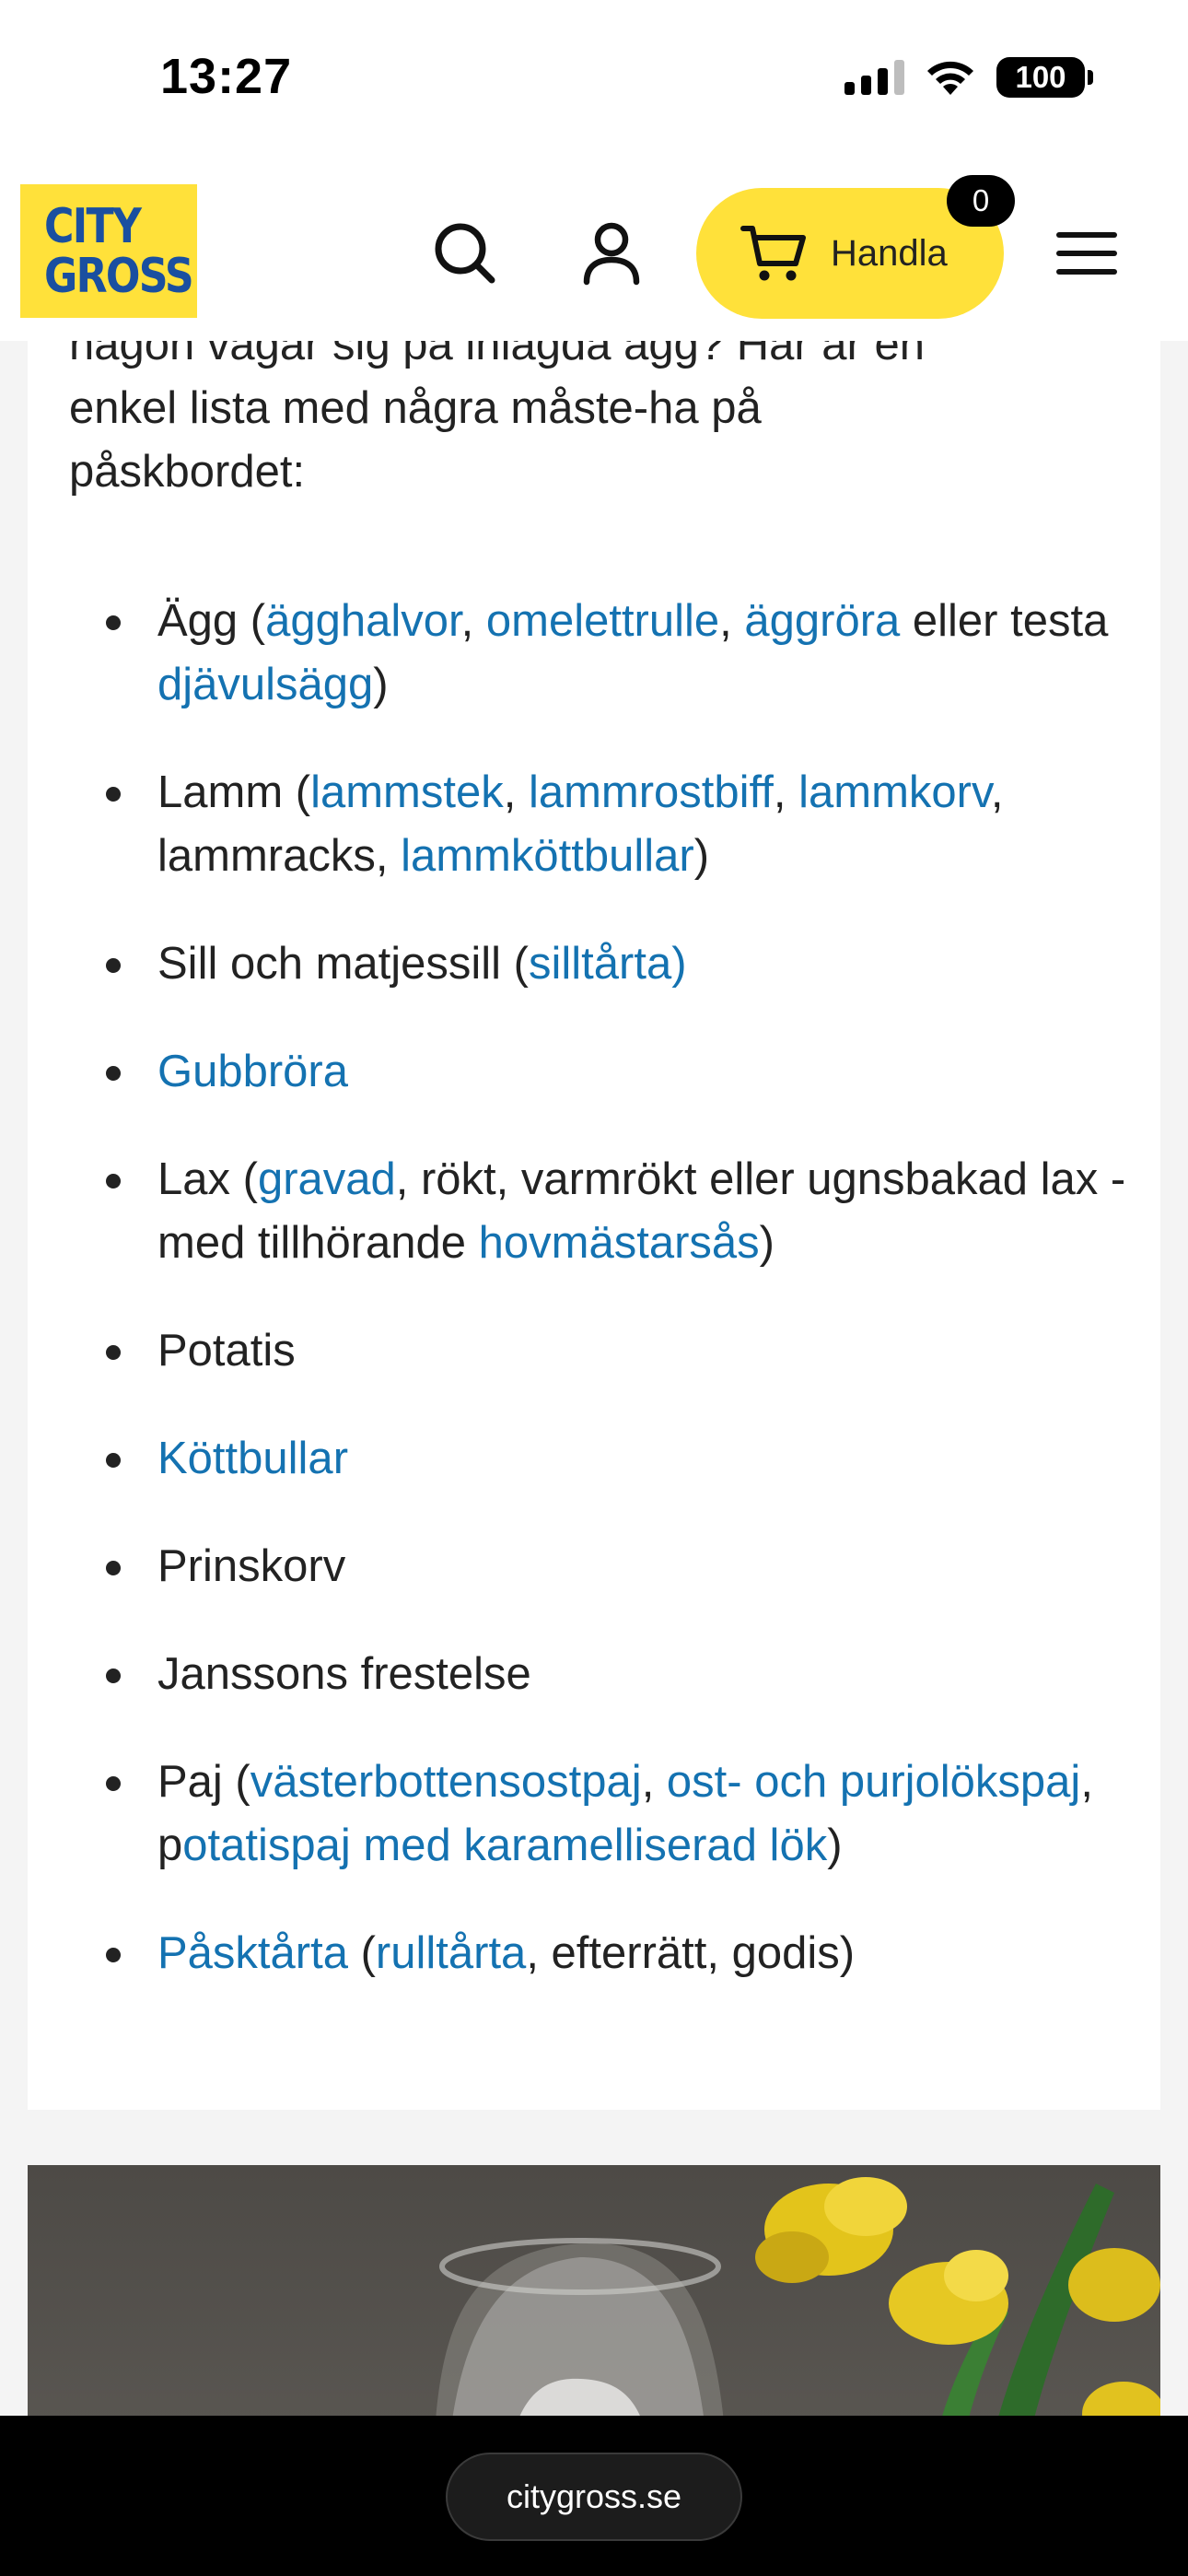 This screenshot has width=1188, height=2576. What do you see at coordinates (874, 77) in the screenshot?
I see `cellular-signal-icon` at bounding box center [874, 77].